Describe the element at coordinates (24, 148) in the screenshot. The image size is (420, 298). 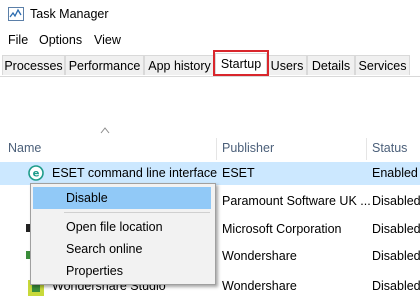
I see `column-name: Name` at that location.